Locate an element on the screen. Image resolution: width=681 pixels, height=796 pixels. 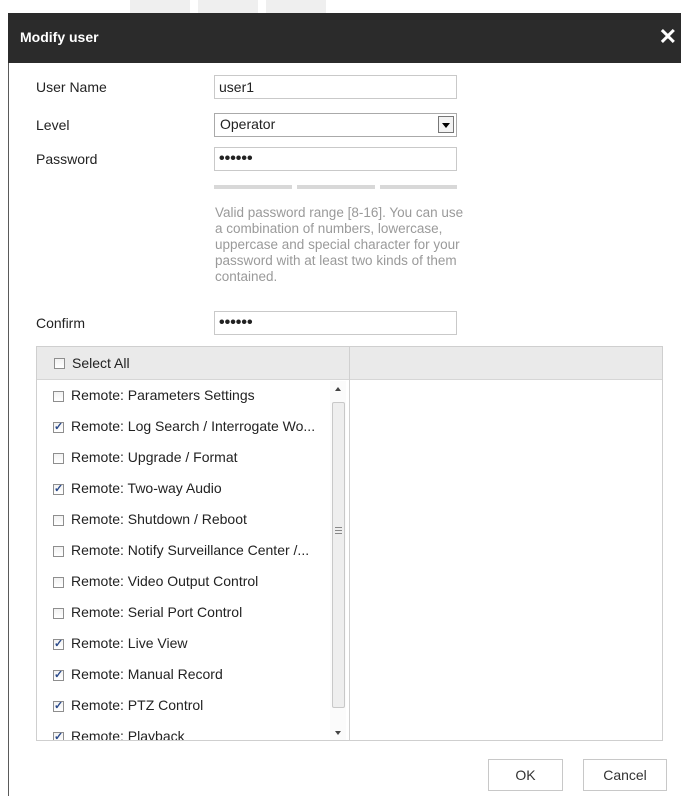
permission-item: Remote: Serial Port Control is located at coordinates (183, 613).